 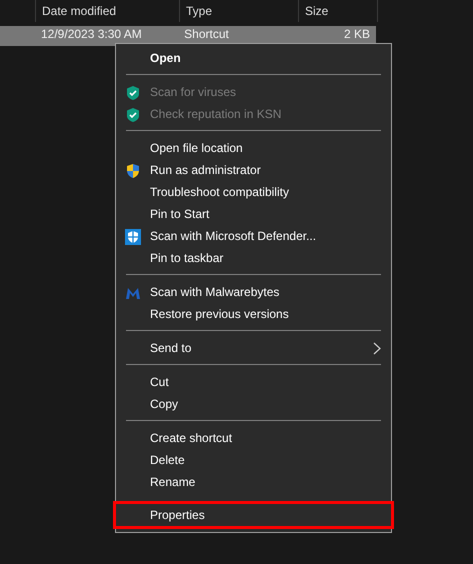 What do you see at coordinates (253, 438) in the screenshot?
I see `menu-item: Create shortcut` at bounding box center [253, 438].